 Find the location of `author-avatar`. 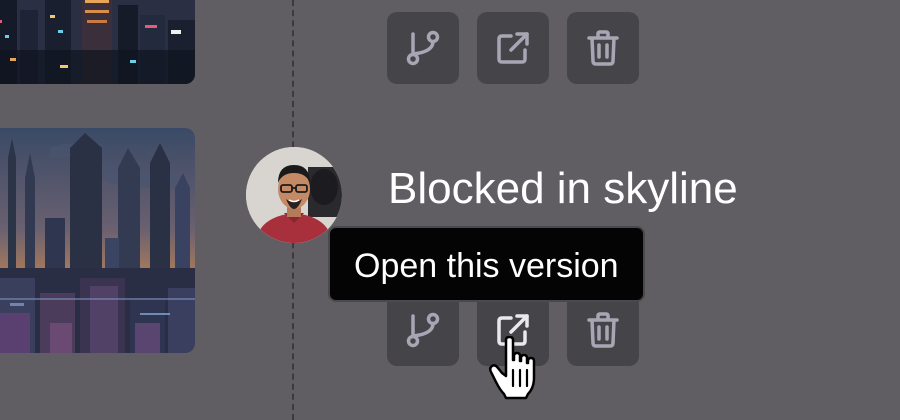

author-avatar is located at coordinates (294, 195).